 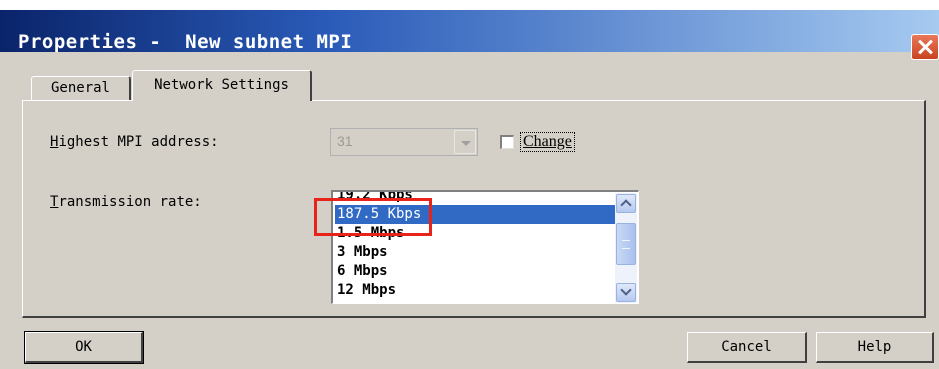 I want to click on tab-network-settings-label: Network Settings, so click(x=221, y=85).